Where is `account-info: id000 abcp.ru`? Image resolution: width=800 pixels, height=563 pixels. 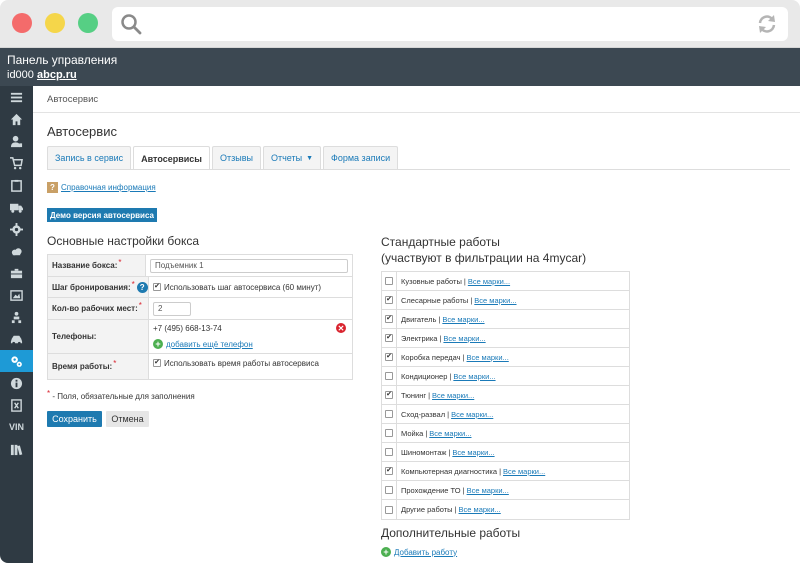
account-info: id000 abcp.ru is located at coordinates (42, 75).